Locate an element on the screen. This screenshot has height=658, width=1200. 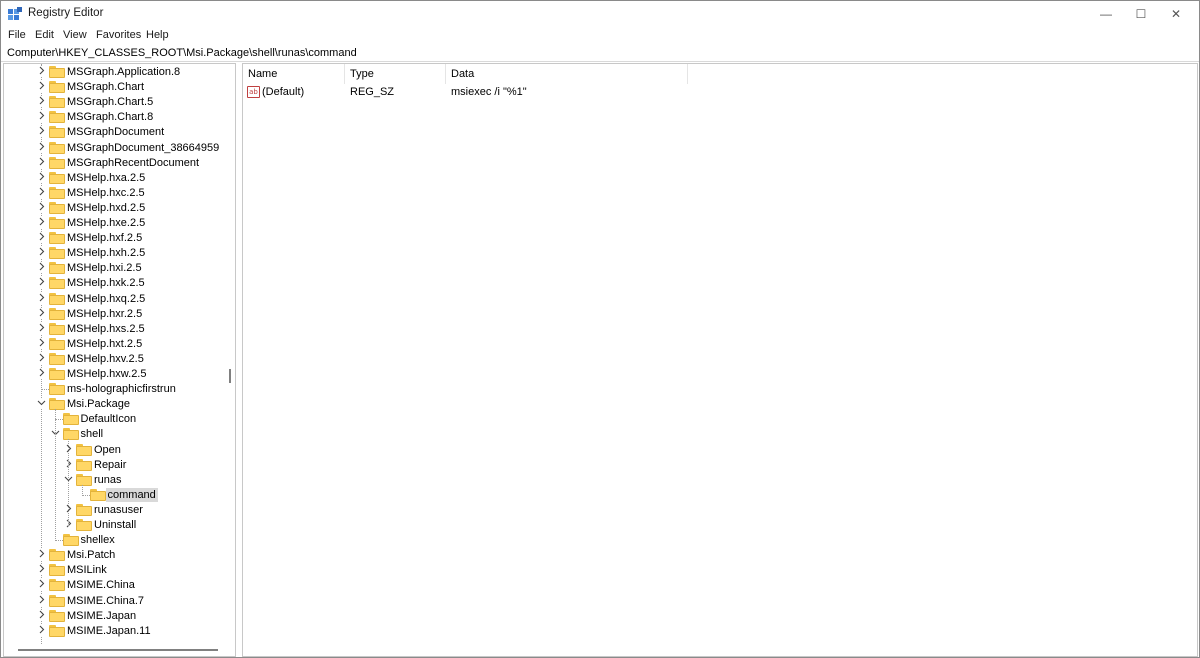
tree-item: MSGraphDocument_38664959 is located at coordinates (114, 148).